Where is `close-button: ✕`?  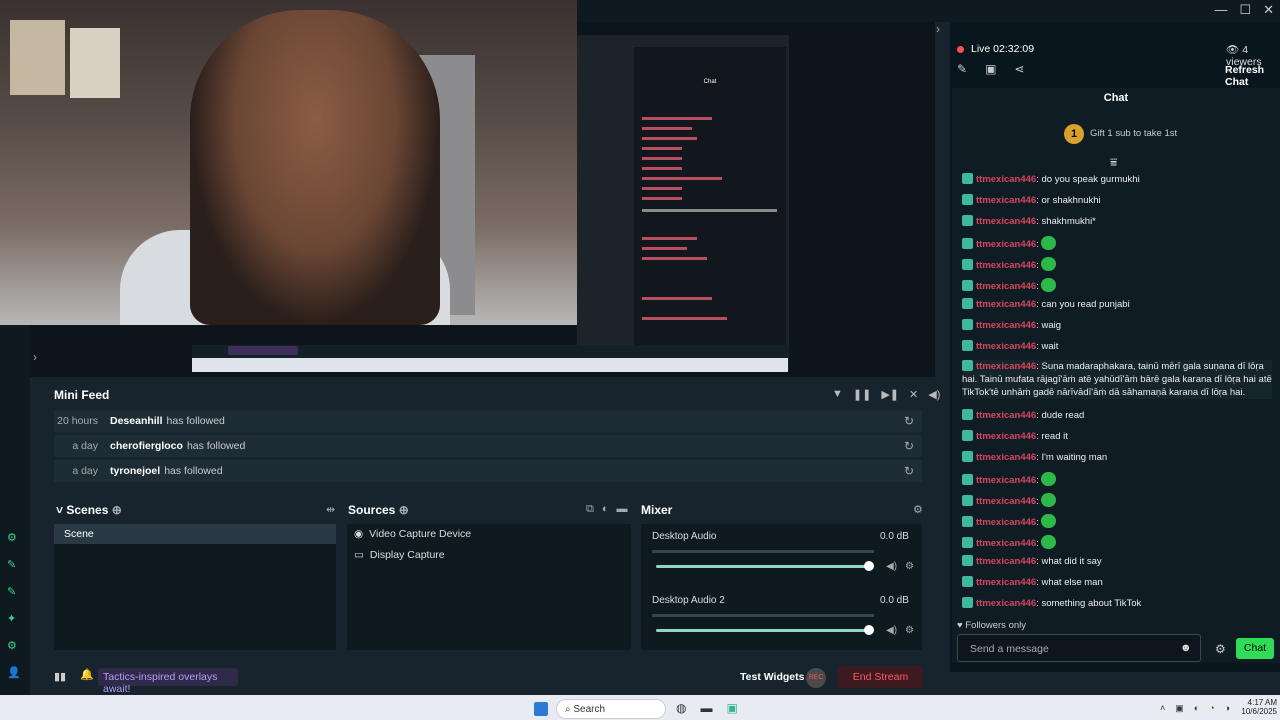
close-button: ✕ is located at coordinates (1268, 10).